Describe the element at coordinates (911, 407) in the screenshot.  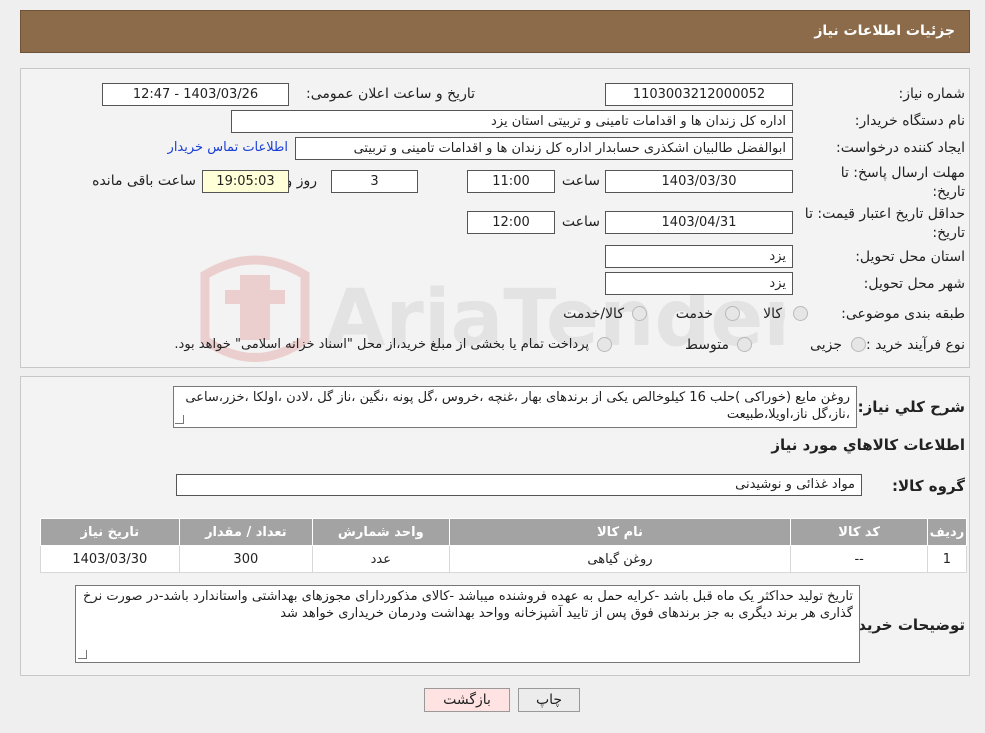
I see `summary-label: شرح کلي نياز:` at that location.